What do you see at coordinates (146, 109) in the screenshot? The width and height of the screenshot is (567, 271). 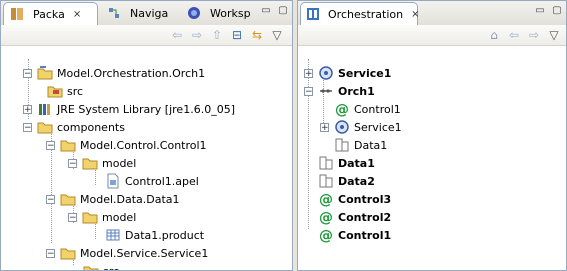 I see `tree-item-label: JRE System Library [jre1.6.0_05]` at bounding box center [146, 109].